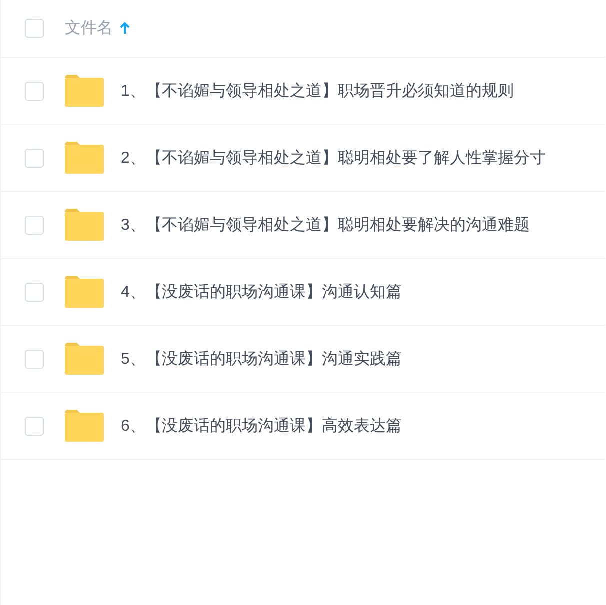  I want to click on folder-name: 5、【没废话的职场沟通课】沟通实践篇, so click(261, 359).